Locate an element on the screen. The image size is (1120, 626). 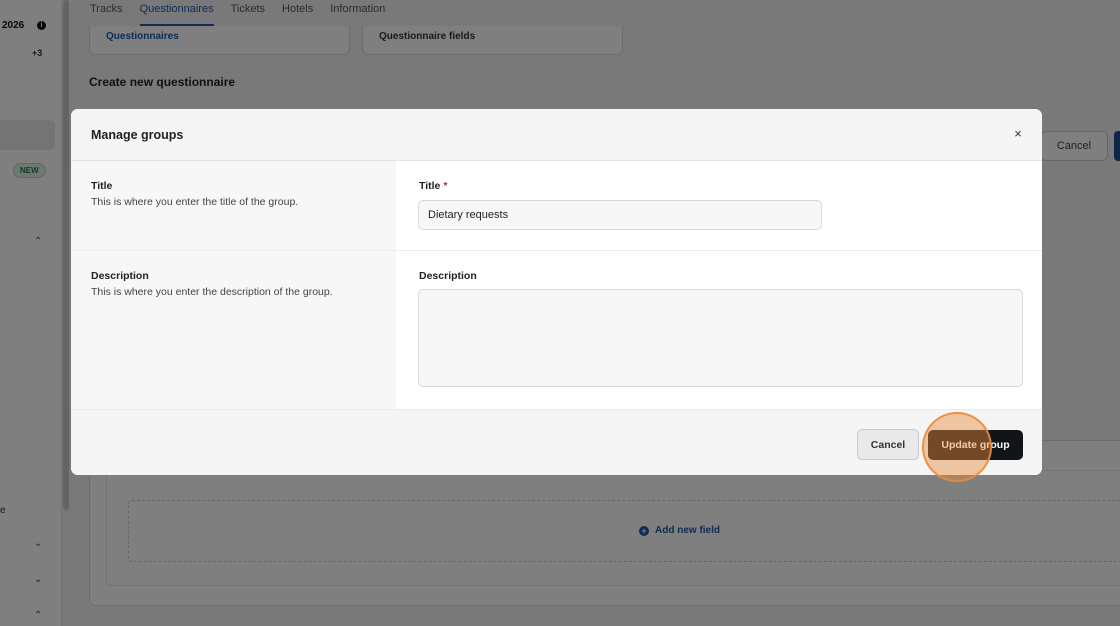
required-marker: * is located at coordinates (445, 186).